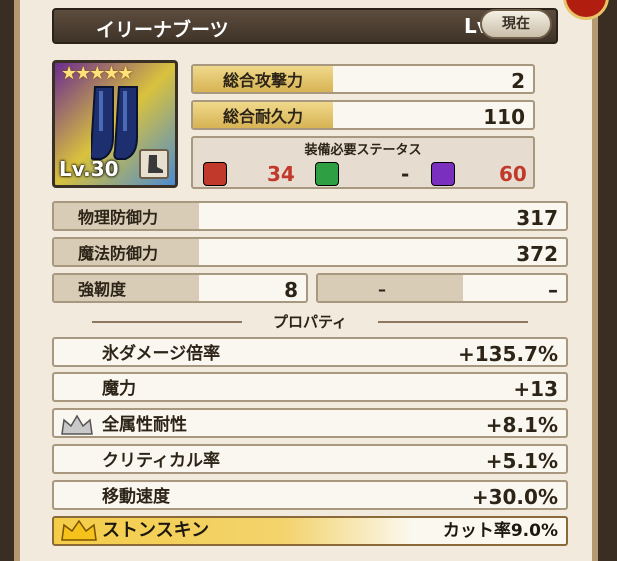 This screenshot has width=617, height=561. I want to click on property-label: 全属性耐性, so click(144, 425).